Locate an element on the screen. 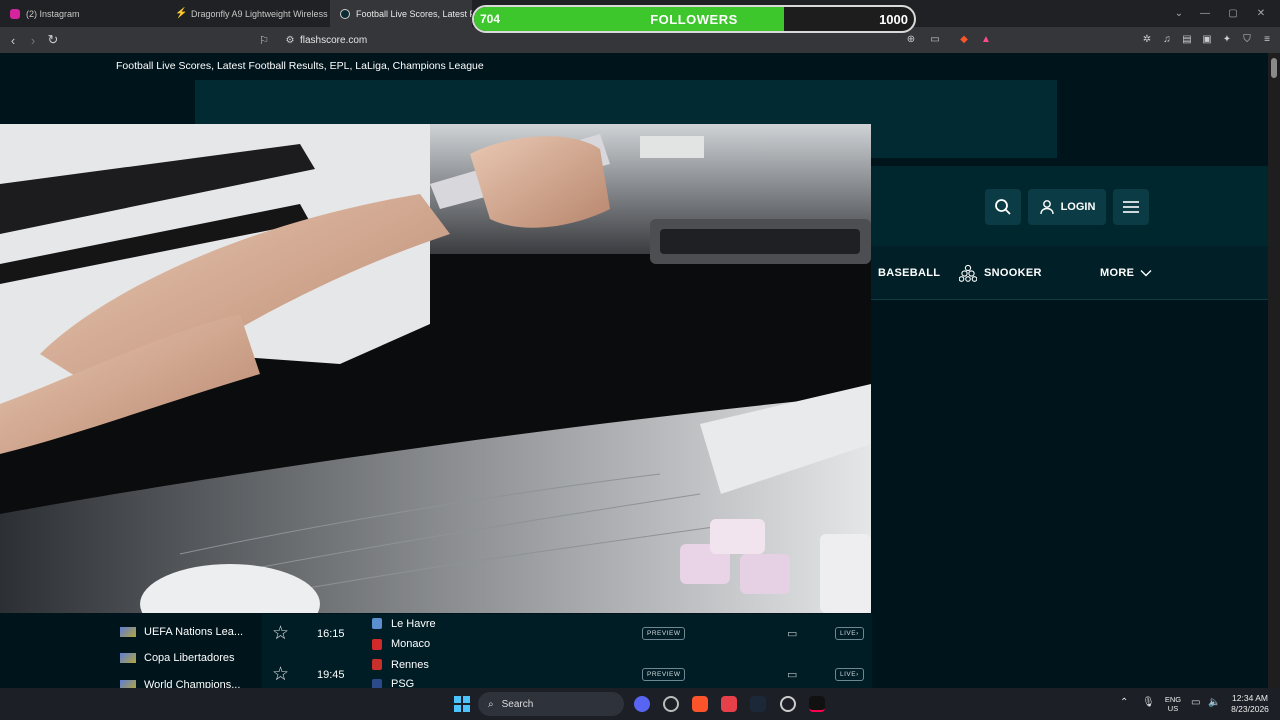  tiktok-icon is located at coordinates (817, 704).